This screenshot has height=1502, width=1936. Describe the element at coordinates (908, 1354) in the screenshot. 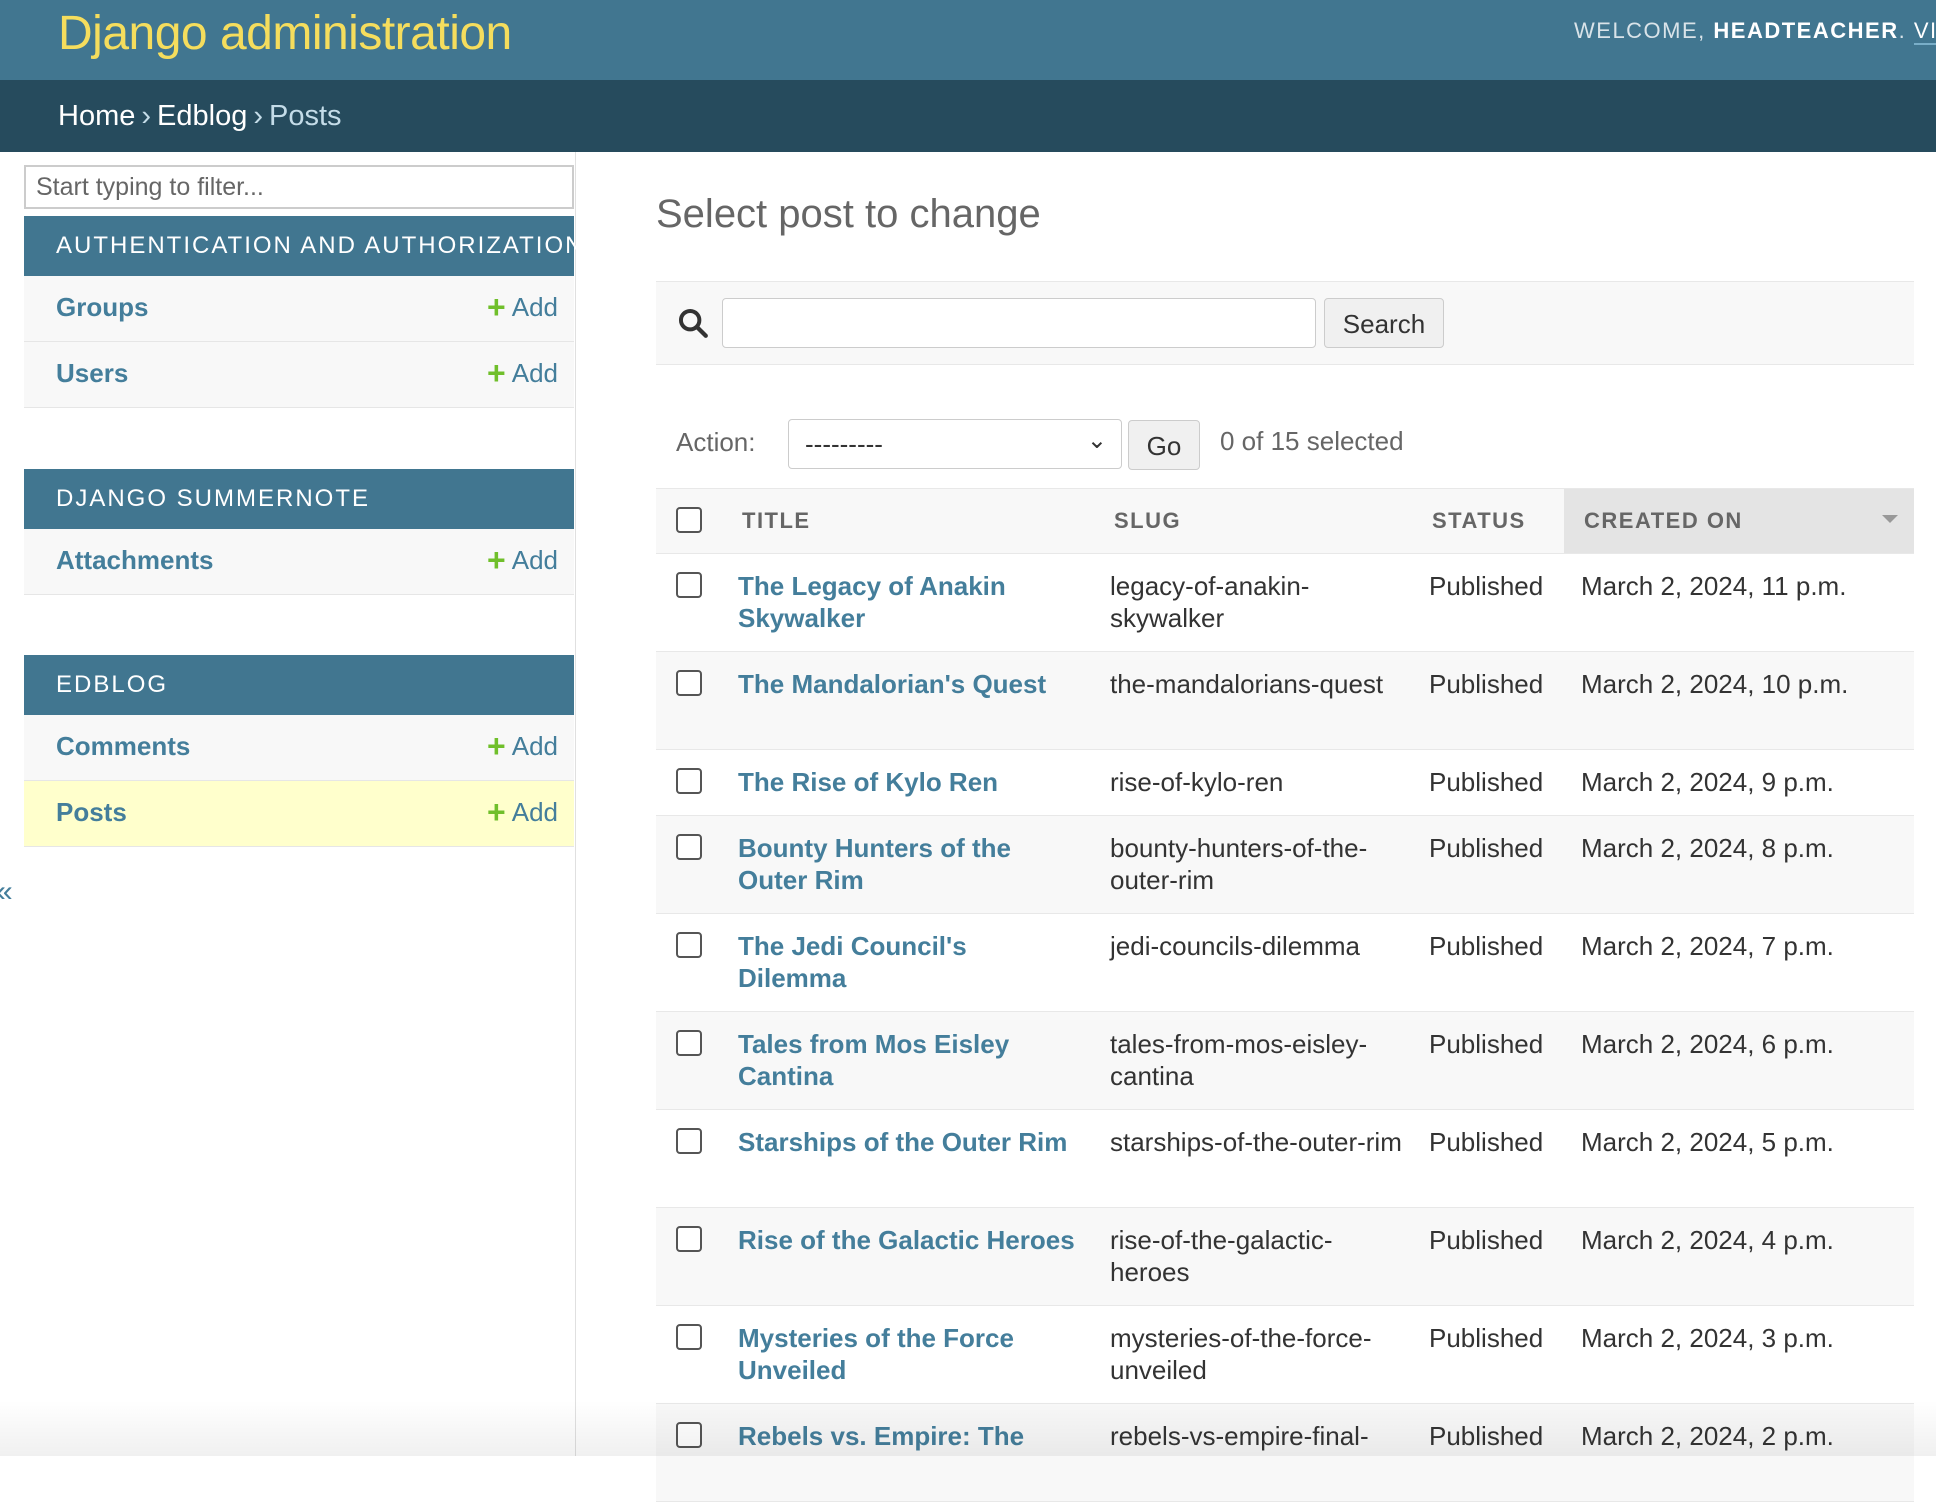

I see `post-title-link: Mysteries of the Force Unveiled` at that location.